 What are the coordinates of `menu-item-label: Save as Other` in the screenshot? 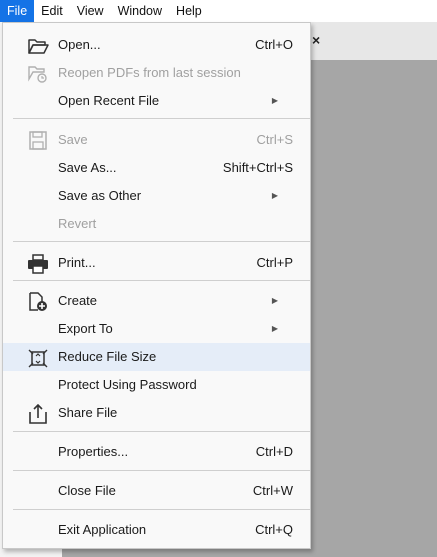 It's located at (100, 195).